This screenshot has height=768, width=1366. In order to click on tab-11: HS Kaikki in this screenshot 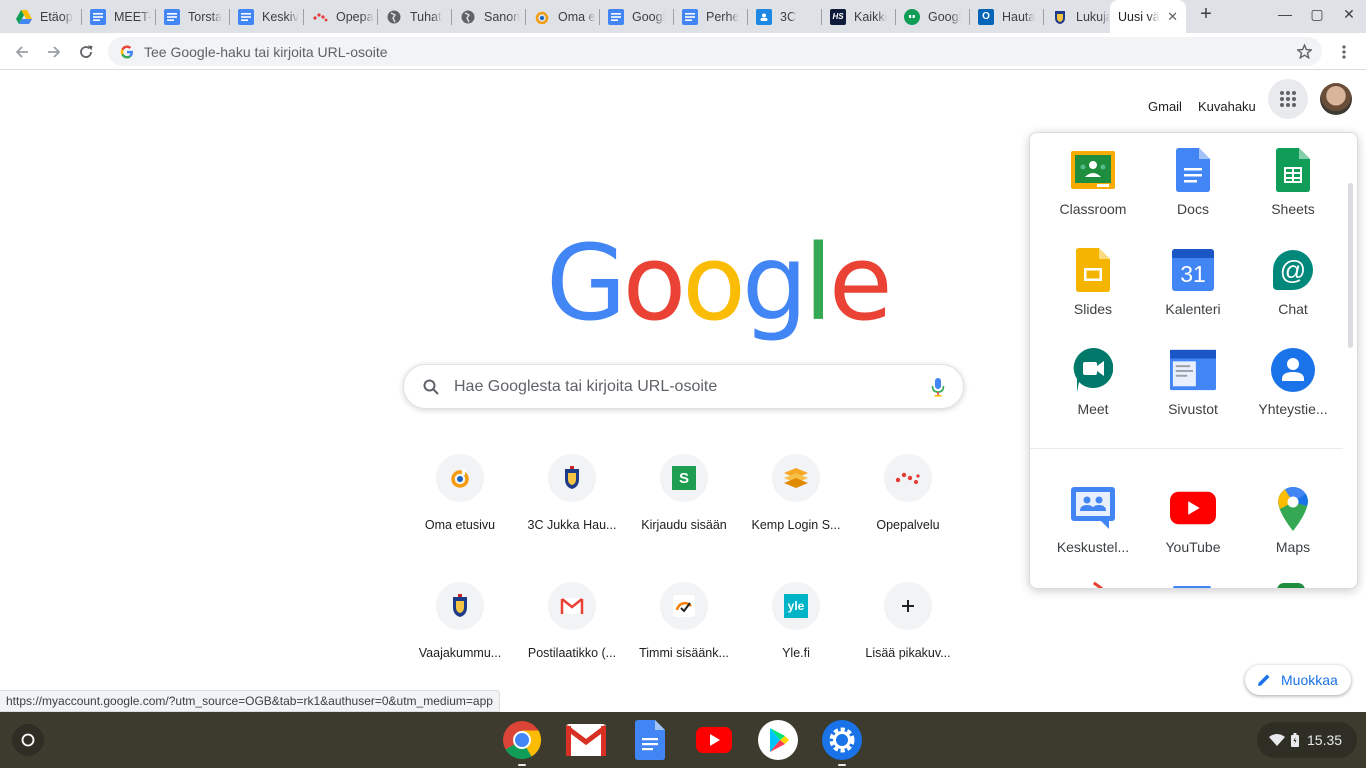, I will do `click(858, 16)`.